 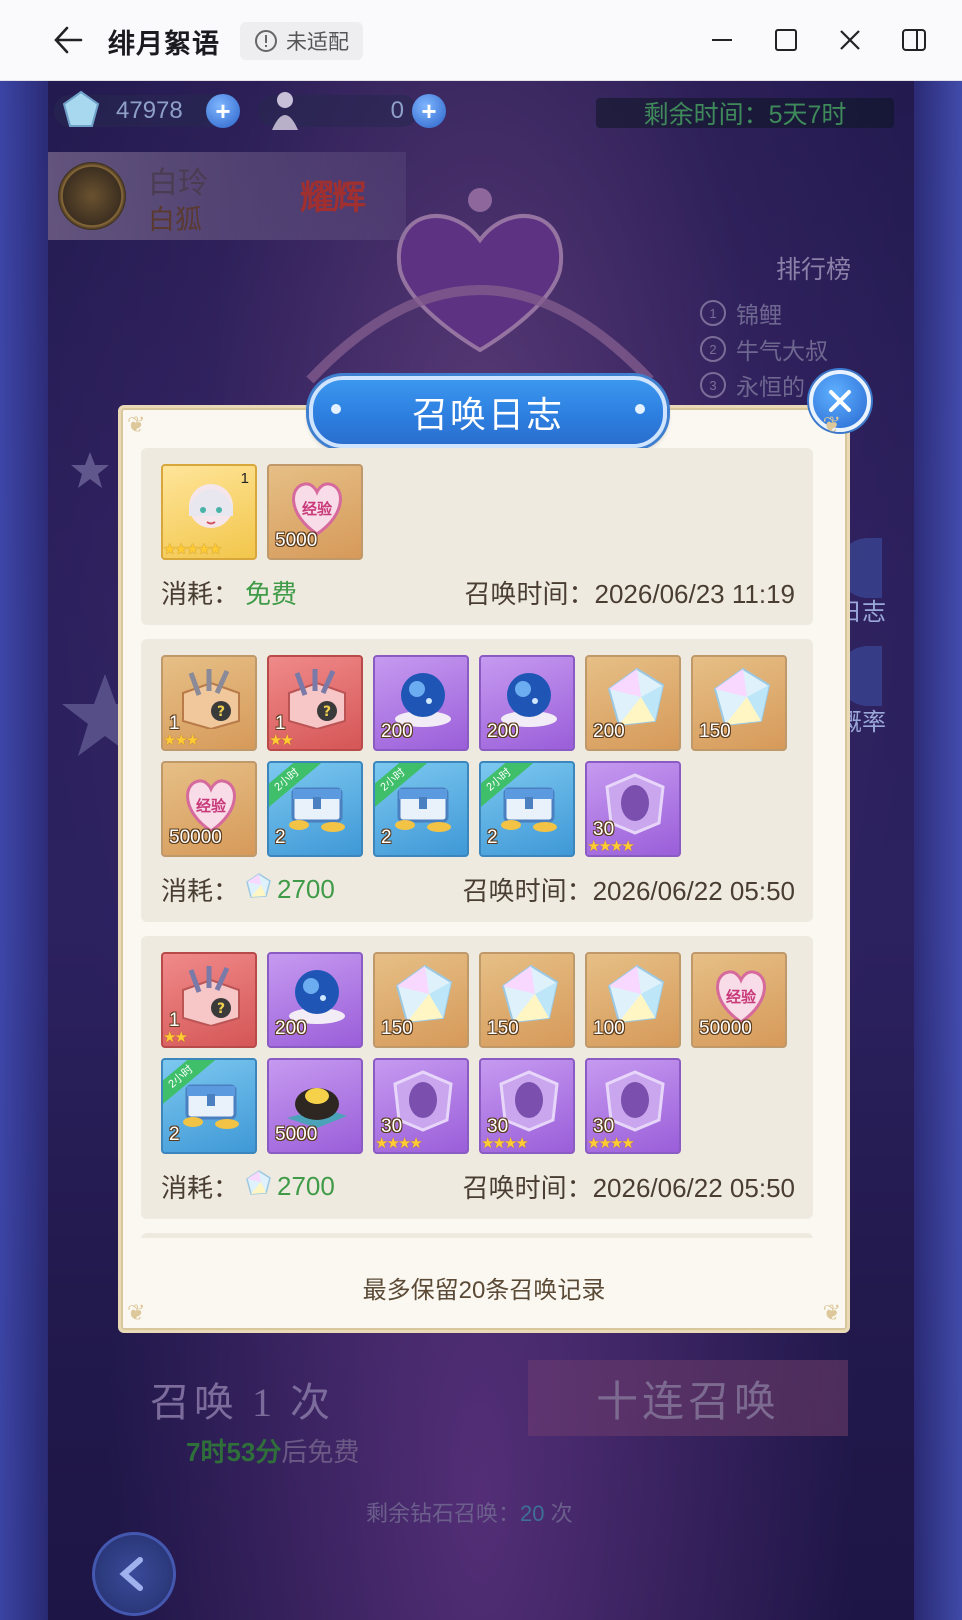 What do you see at coordinates (266, 41) in the screenshot?
I see `warning-circle-icon` at bounding box center [266, 41].